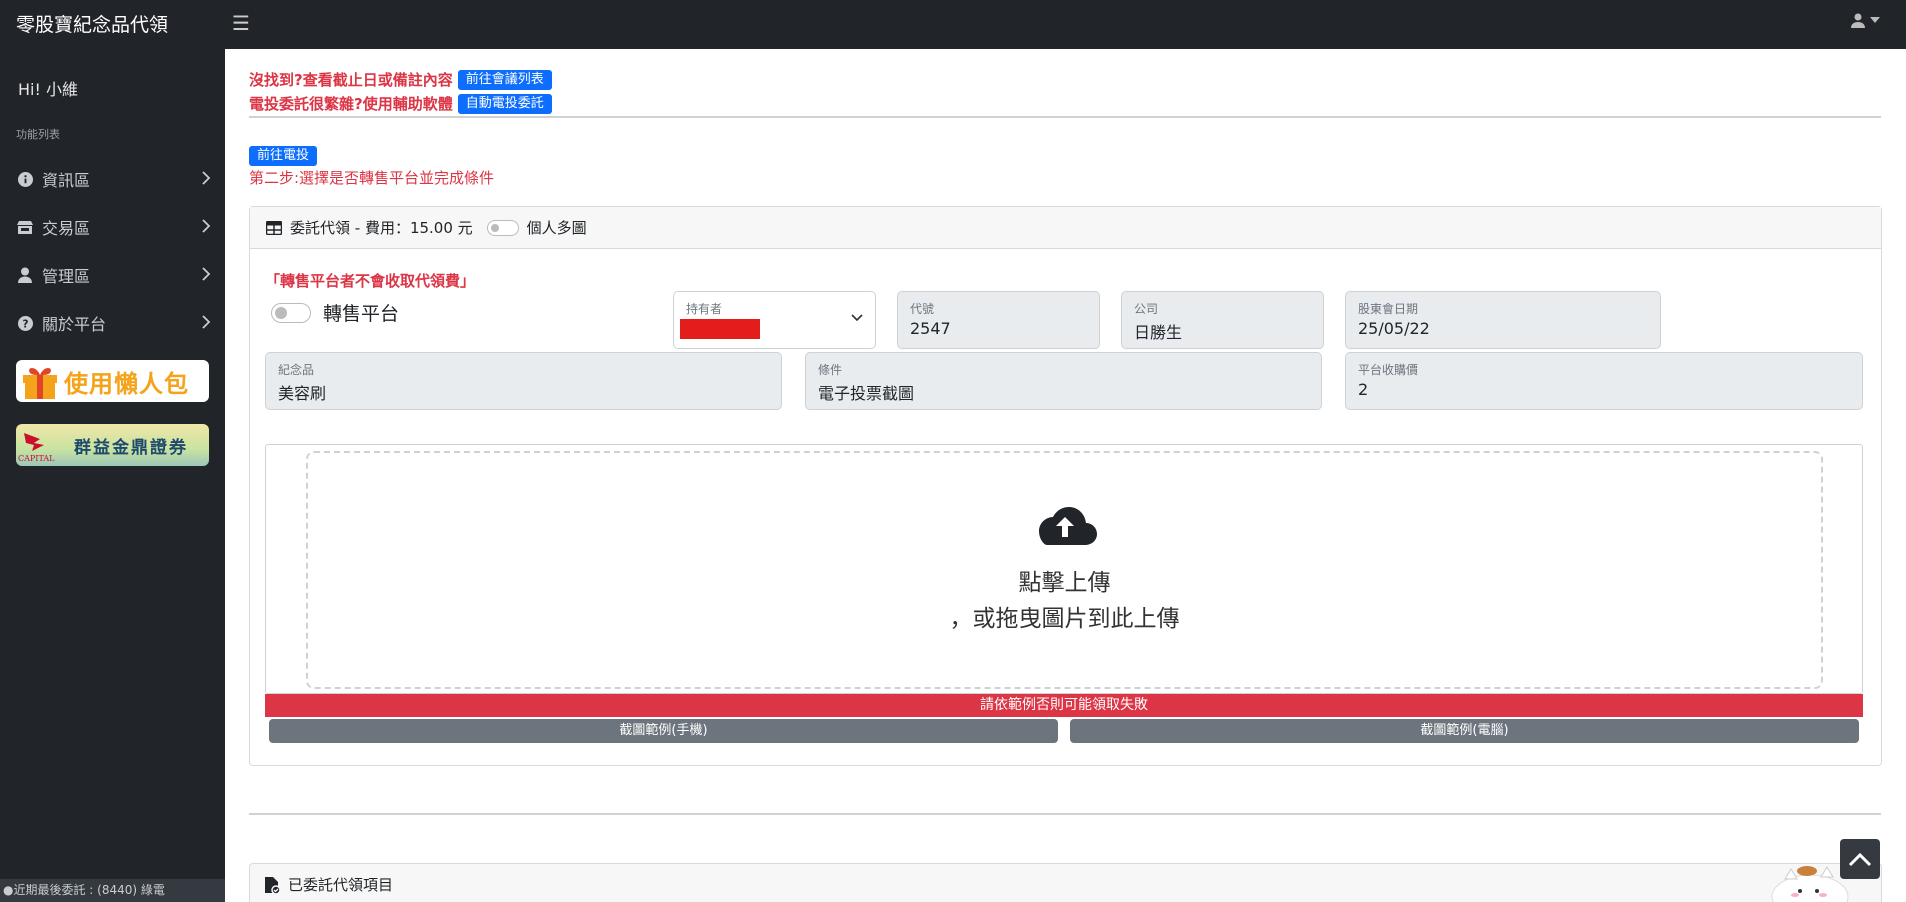  Describe the element at coordinates (1464, 731) in the screenshot. I see `example-pc-button: 截圖範例(電腦)` at that location.